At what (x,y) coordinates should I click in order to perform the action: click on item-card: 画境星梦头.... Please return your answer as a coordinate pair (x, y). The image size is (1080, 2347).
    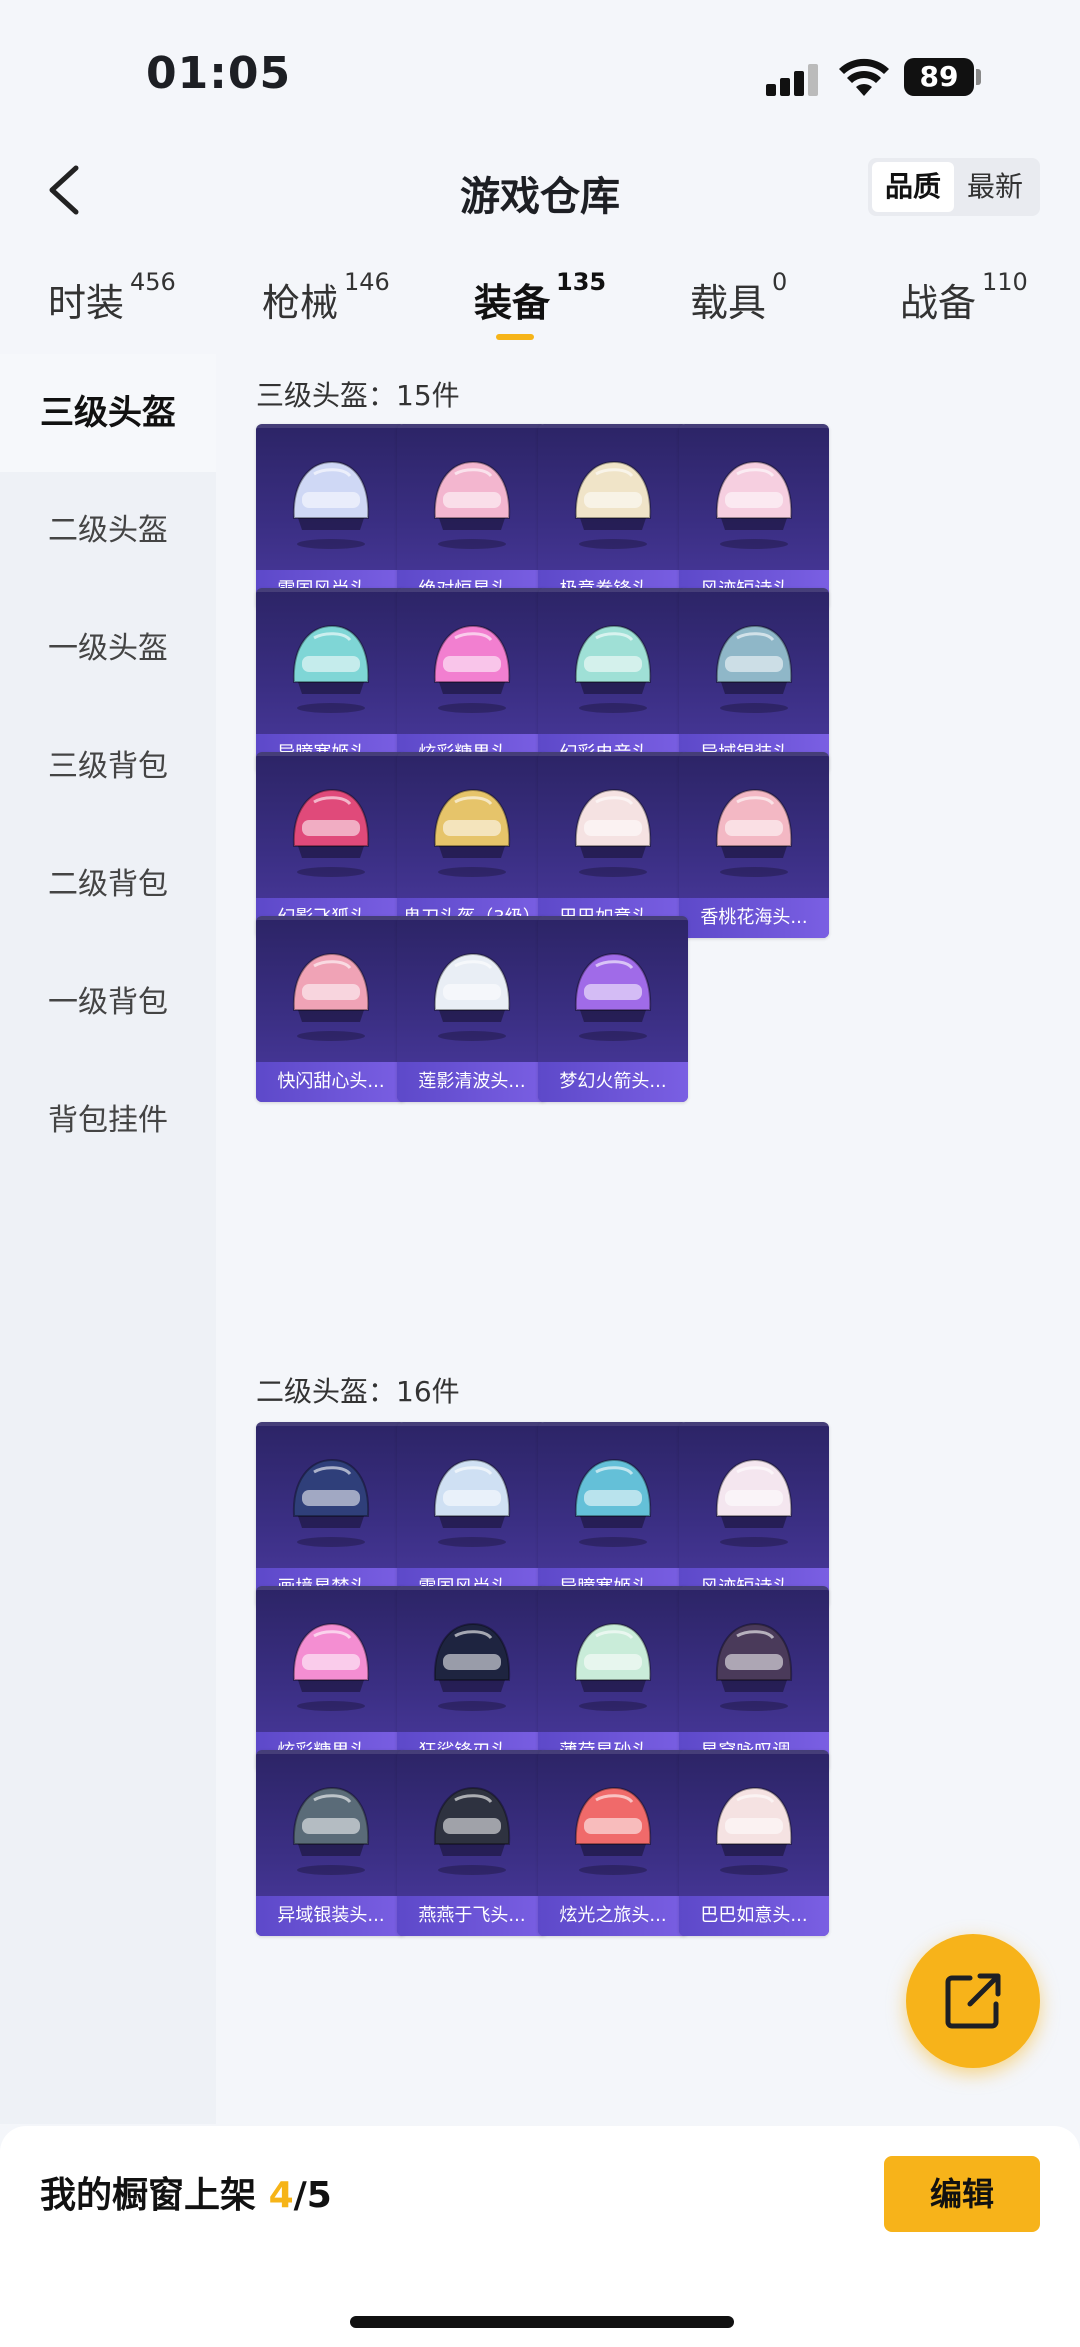
    Looking at the image, I should click on (331, 1515).